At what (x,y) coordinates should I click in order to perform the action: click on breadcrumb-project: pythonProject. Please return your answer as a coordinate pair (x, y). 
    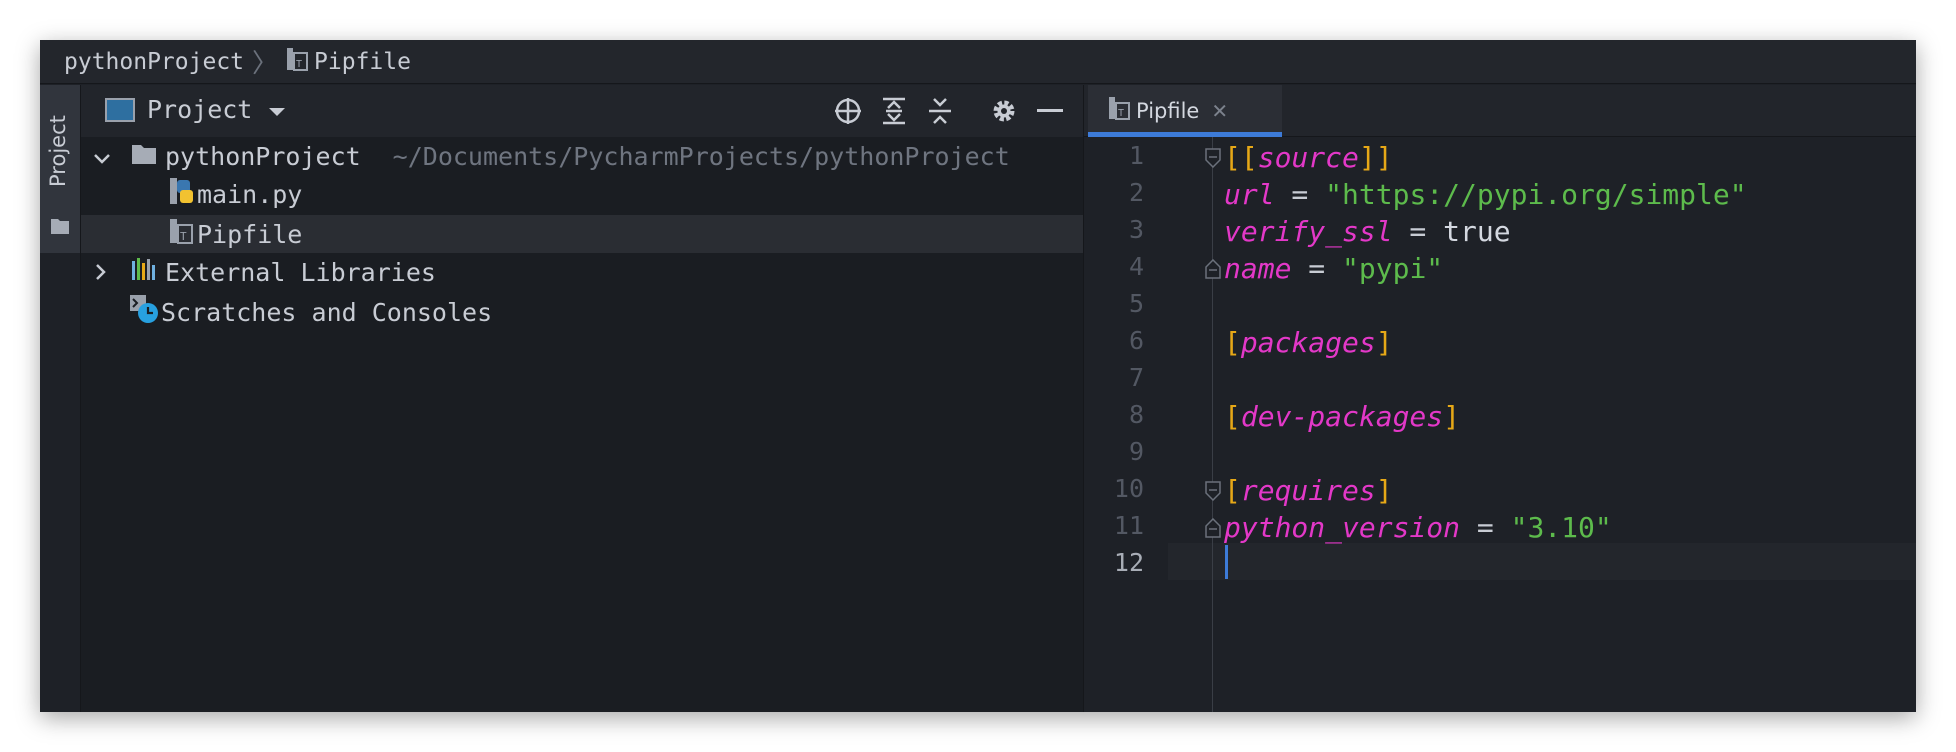
    Looking at the image, I should click on (154, 62).